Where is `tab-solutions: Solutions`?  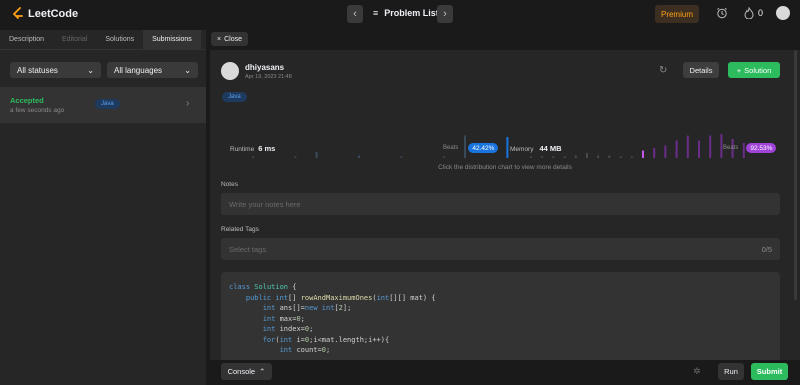
tab-solutions: Solutions is located at coordinates (119, 40).